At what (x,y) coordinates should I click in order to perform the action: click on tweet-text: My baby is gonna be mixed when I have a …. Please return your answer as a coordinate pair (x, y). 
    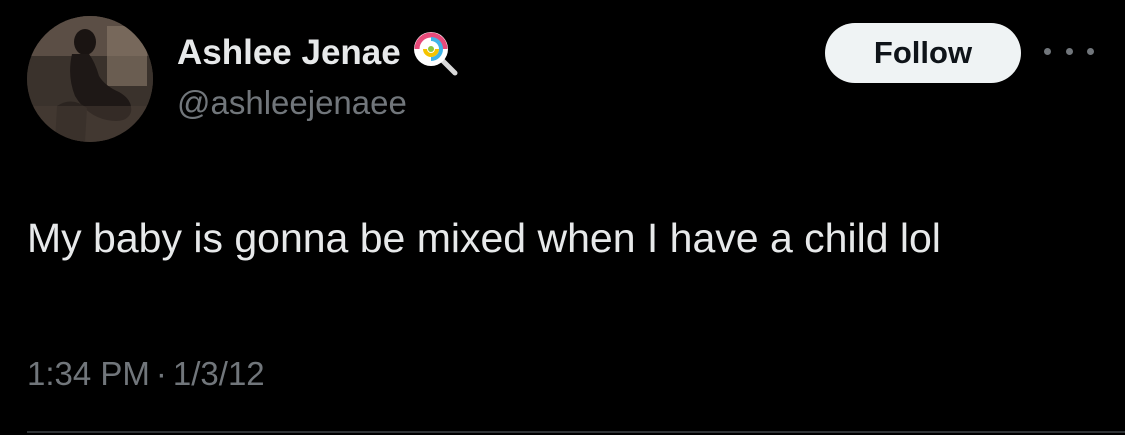
    Looking at the image, I should click on (484, 238).